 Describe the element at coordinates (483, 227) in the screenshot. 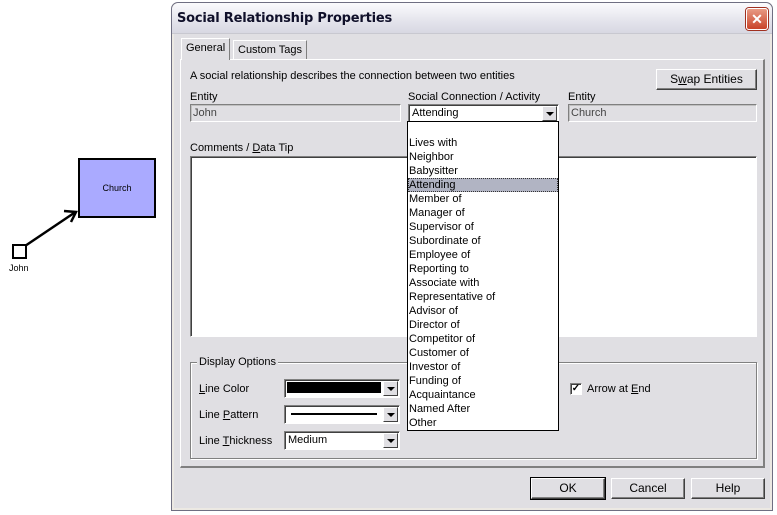

I see `dropdown-option: Supervisor of` at that location.